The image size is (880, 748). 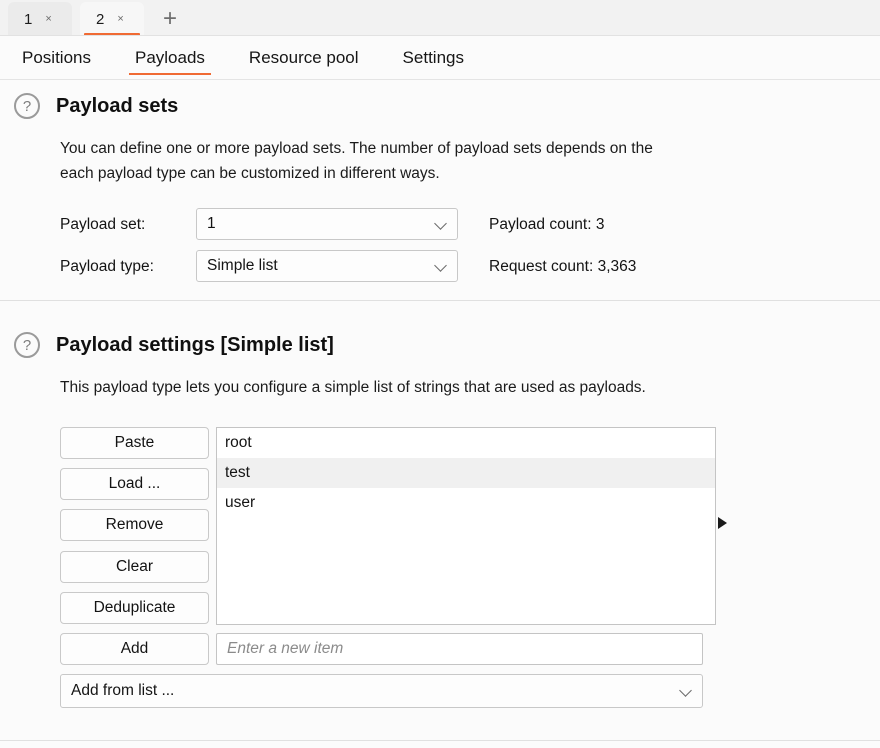 I want to click on payload-type-label: Payload type:, so click(x=107, y=266).